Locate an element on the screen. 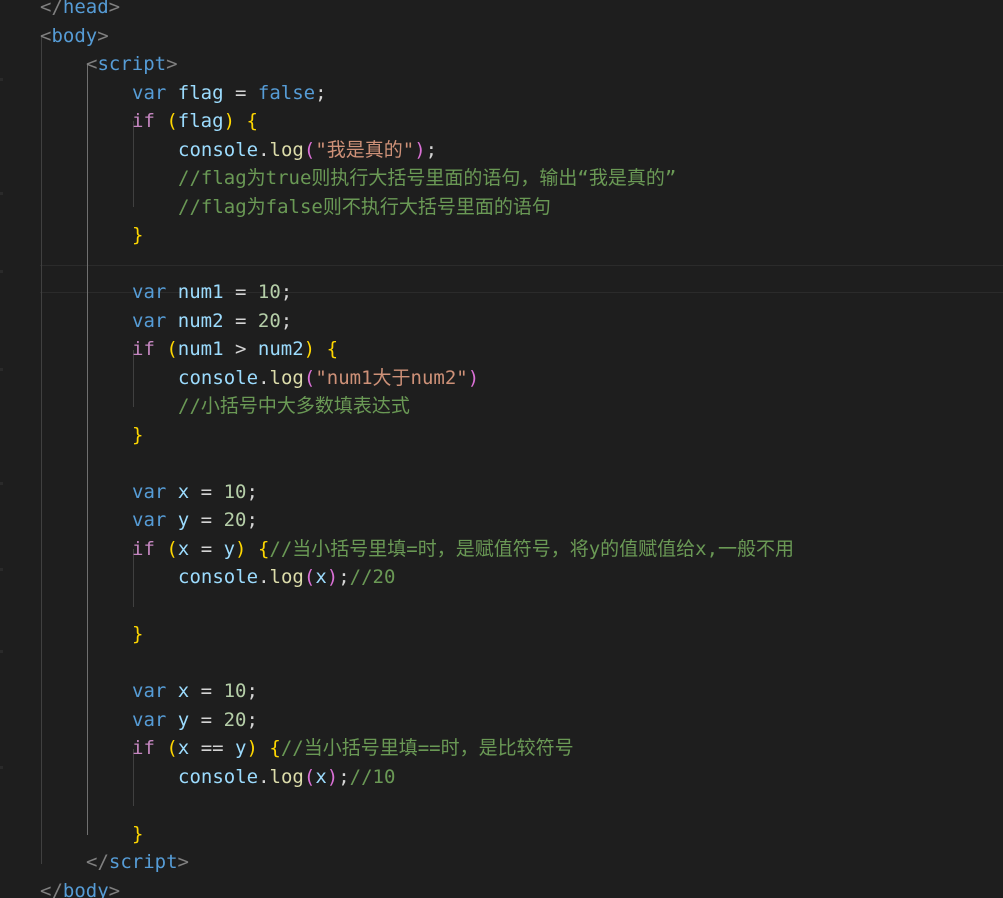 The width and height of the screenshot is (1003, 898). code-line: </body> is located at coordinates (80, 887).